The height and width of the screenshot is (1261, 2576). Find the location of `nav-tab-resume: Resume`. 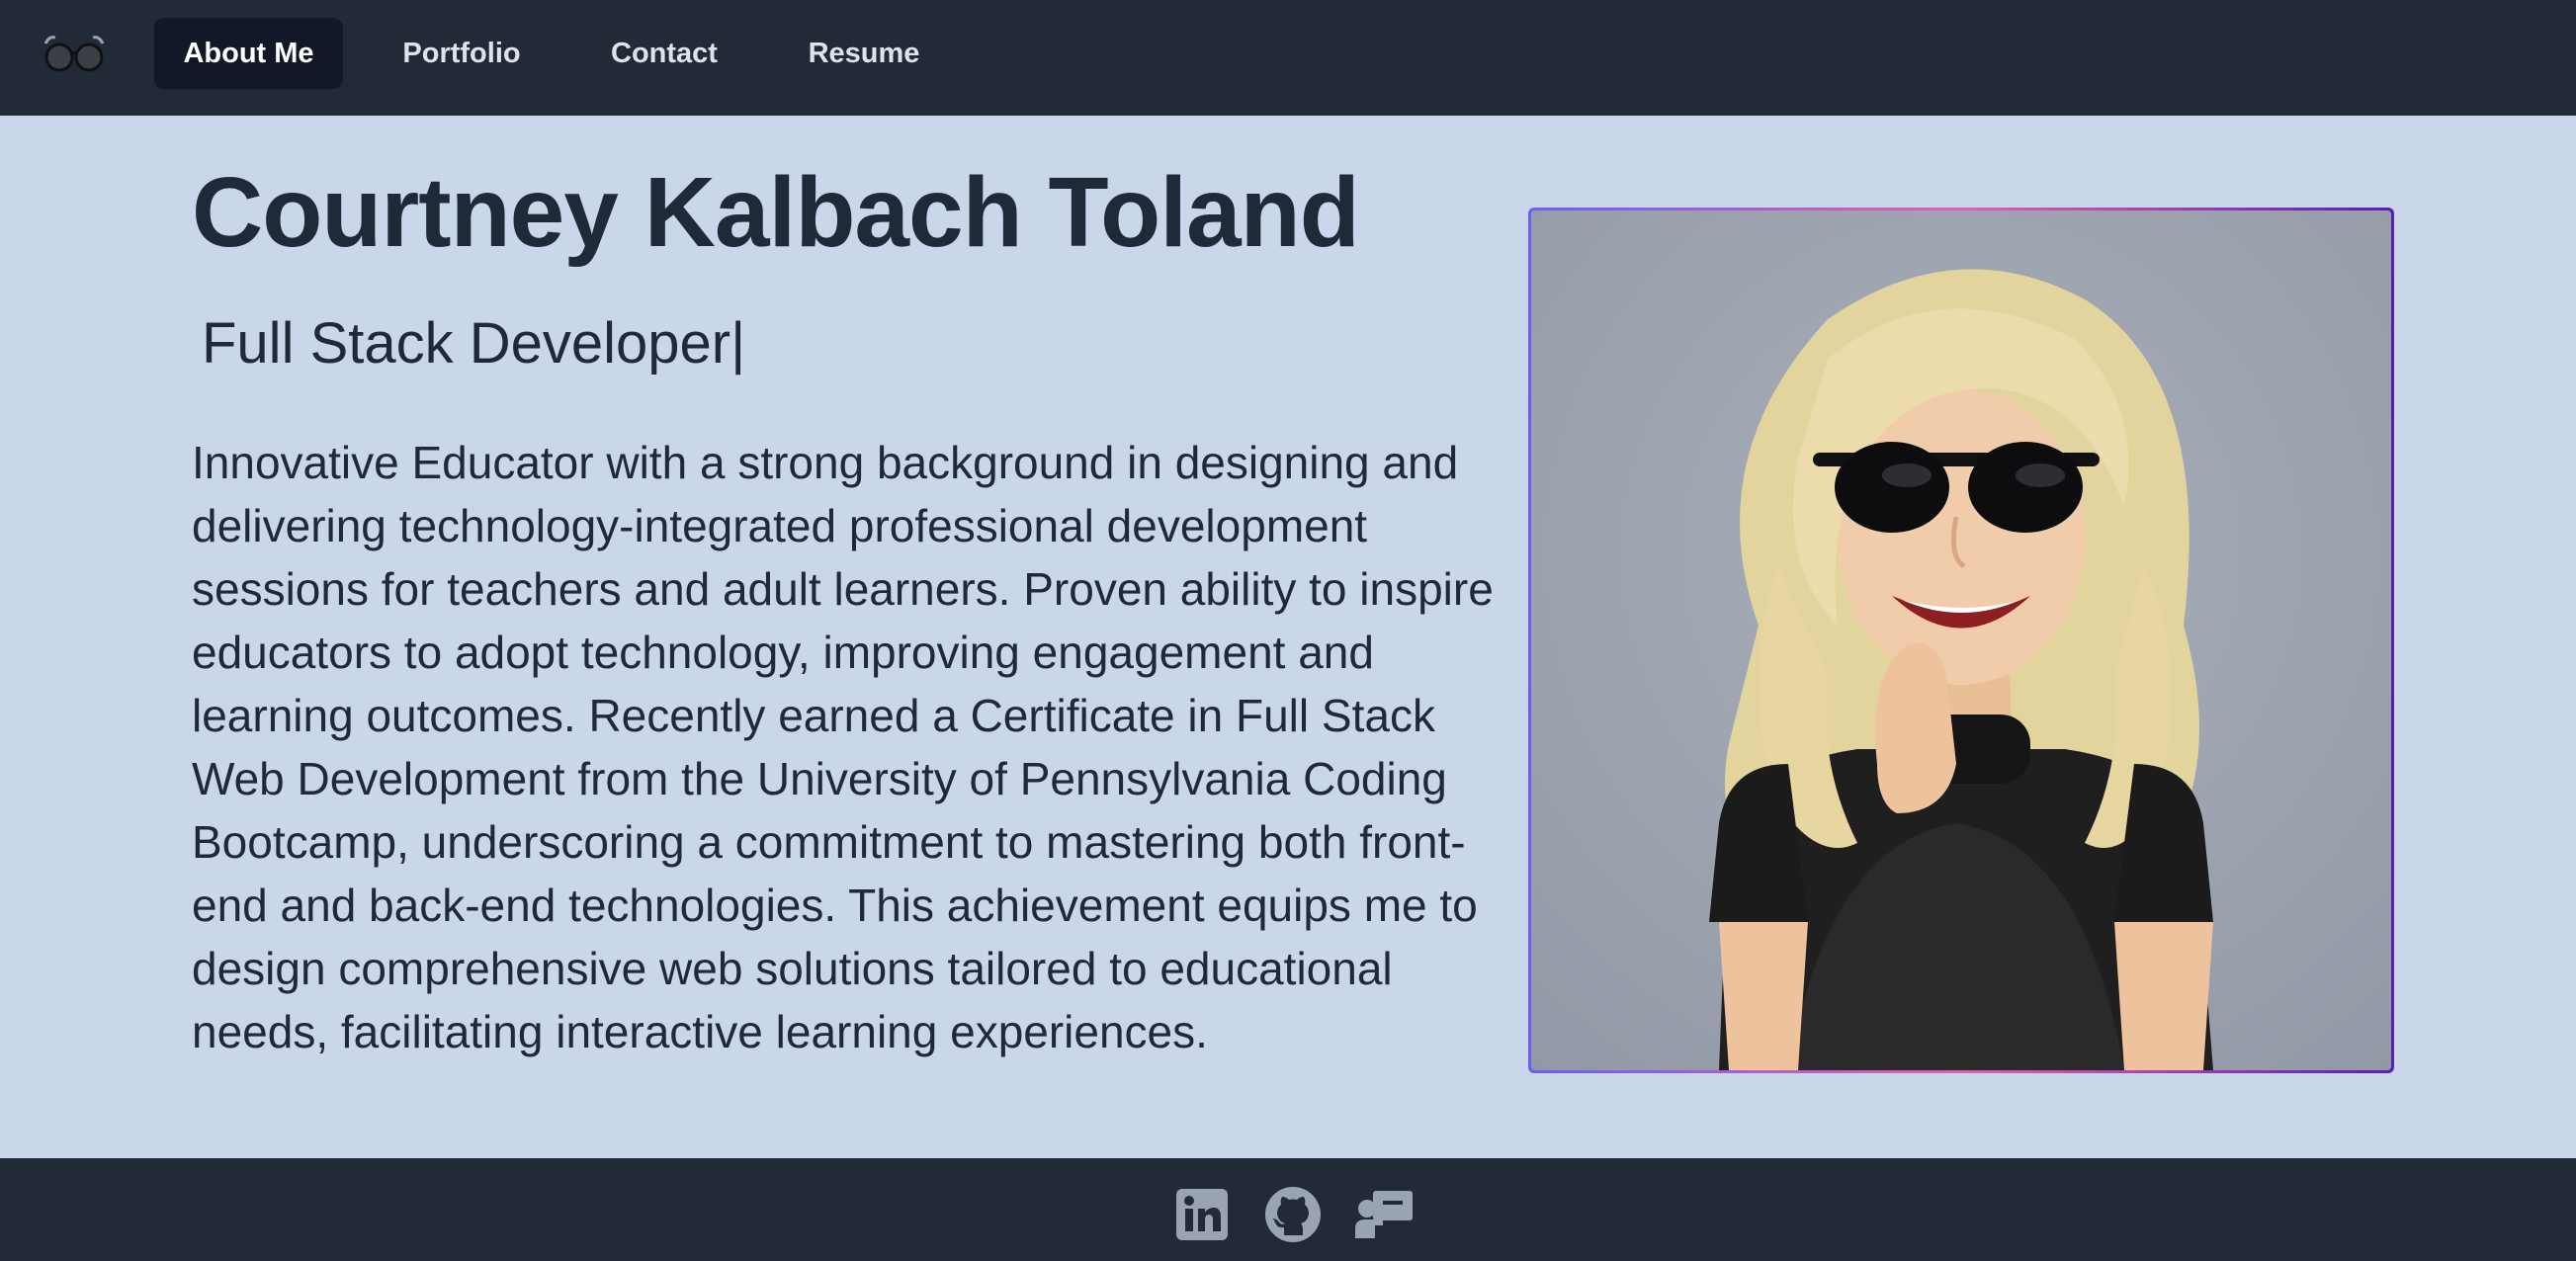

nav-tab-resume: Resume is located at coordinates (864, 53).